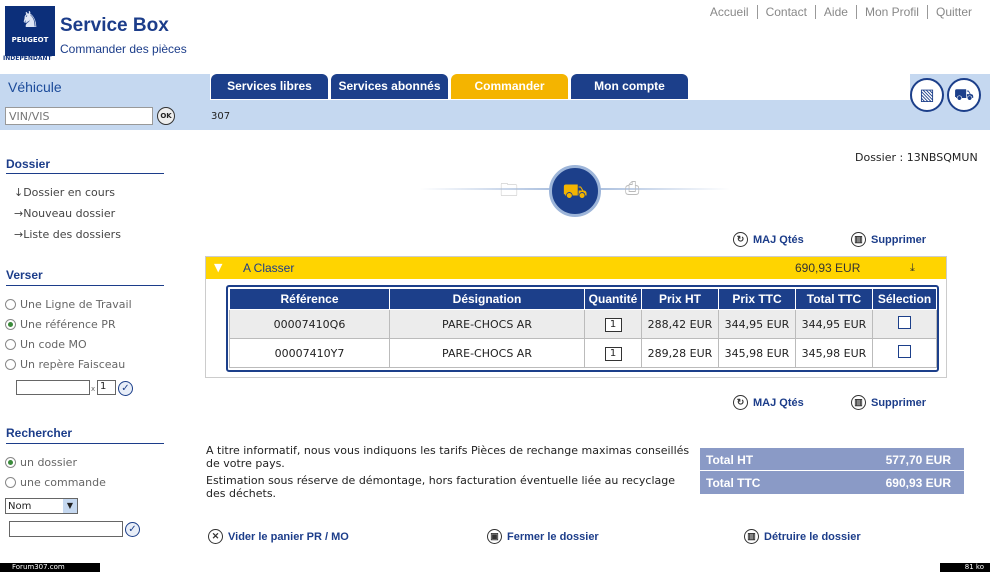 The height and width of the screenshot is (573, 990). What do you see at coordinates (39, 433) in the screenshot?
I see `rechercher-heading: Rechercher` at bounding box center [39, 433].